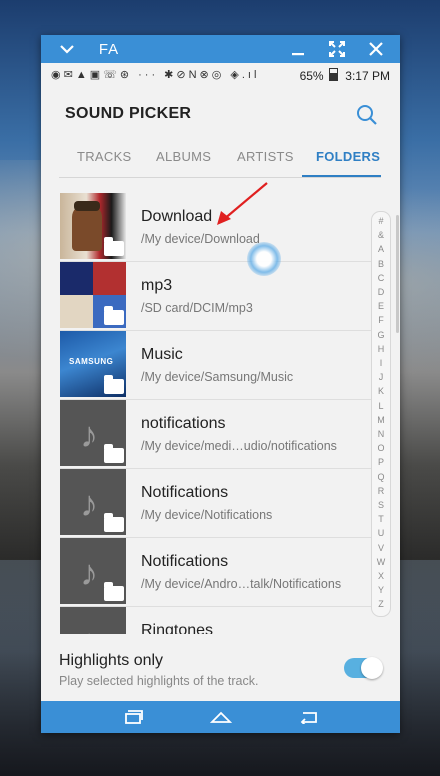 This screenshot has width=440, height=776. What do you see at coordinates (381, 264) in the screenshot?
I see `index-letter: B` at bounding box center [381, 264].